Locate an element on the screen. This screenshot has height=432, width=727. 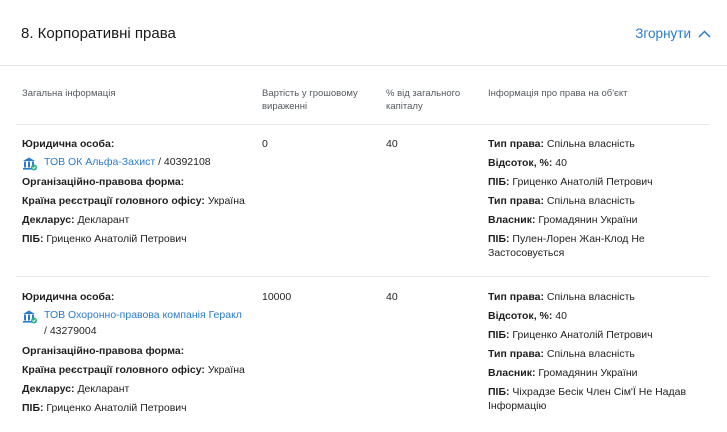
col-value-header-line1: Вартість у грошовому is located at coordinates (310, 93).